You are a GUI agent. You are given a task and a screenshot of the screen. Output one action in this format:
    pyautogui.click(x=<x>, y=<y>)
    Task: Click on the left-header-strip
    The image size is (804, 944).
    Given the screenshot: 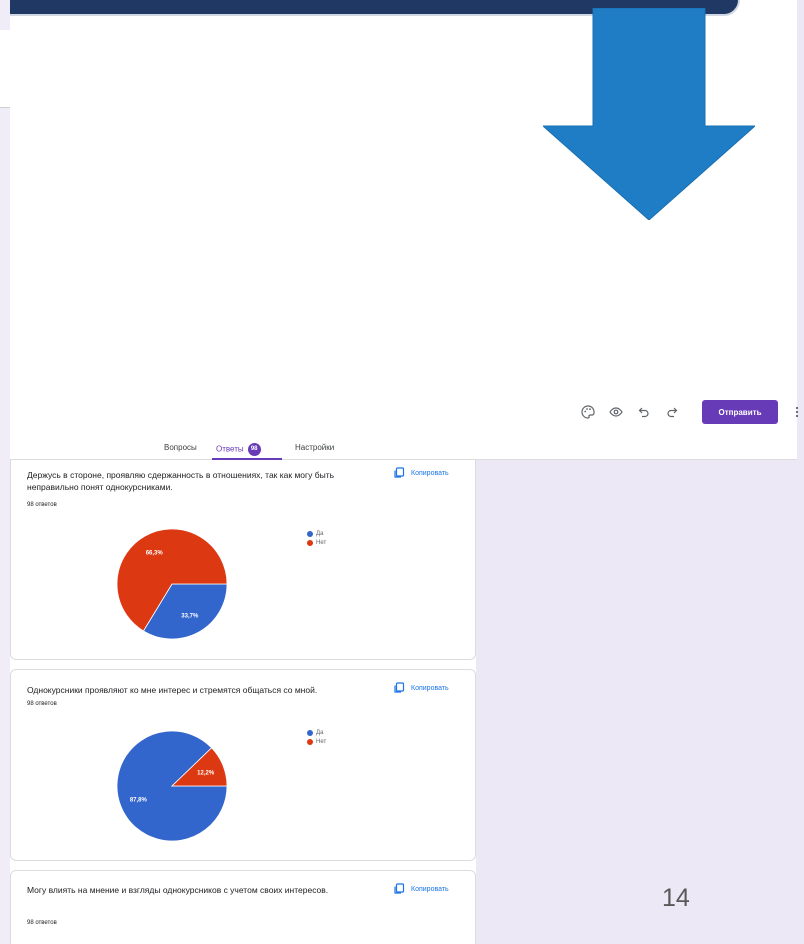 What is the action you would take?
    pyautogui.click(x=5, y=69)
    